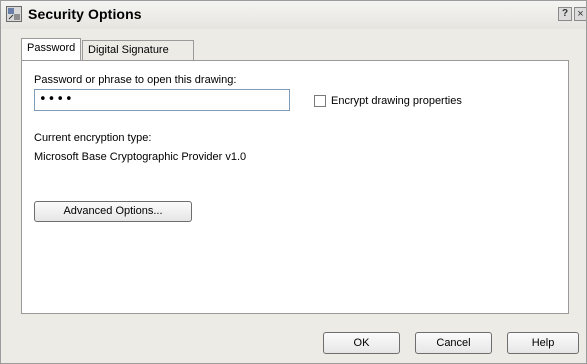 The width and height of the screenshot is (587, 364). What do you see at coordinates (51, 49) in the screenshot?
I see `tab-password: Password` at bounding box center [51, 49].